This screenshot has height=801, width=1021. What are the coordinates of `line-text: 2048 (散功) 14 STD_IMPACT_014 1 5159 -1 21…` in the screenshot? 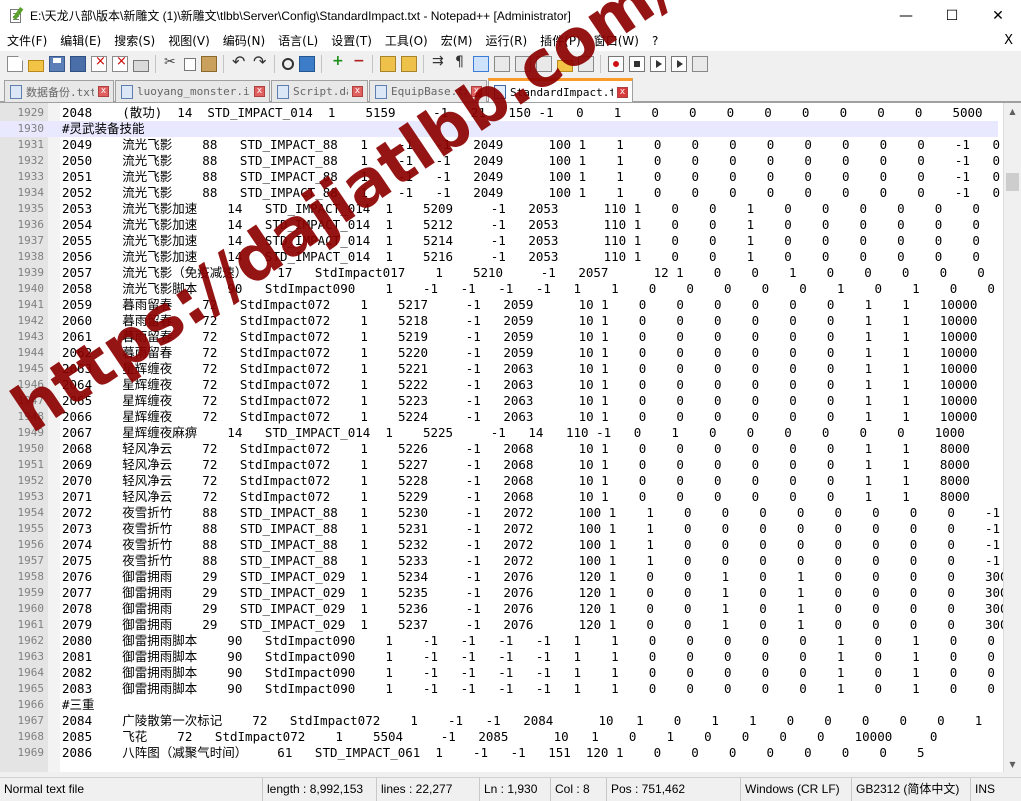 It's located at (541, 113).